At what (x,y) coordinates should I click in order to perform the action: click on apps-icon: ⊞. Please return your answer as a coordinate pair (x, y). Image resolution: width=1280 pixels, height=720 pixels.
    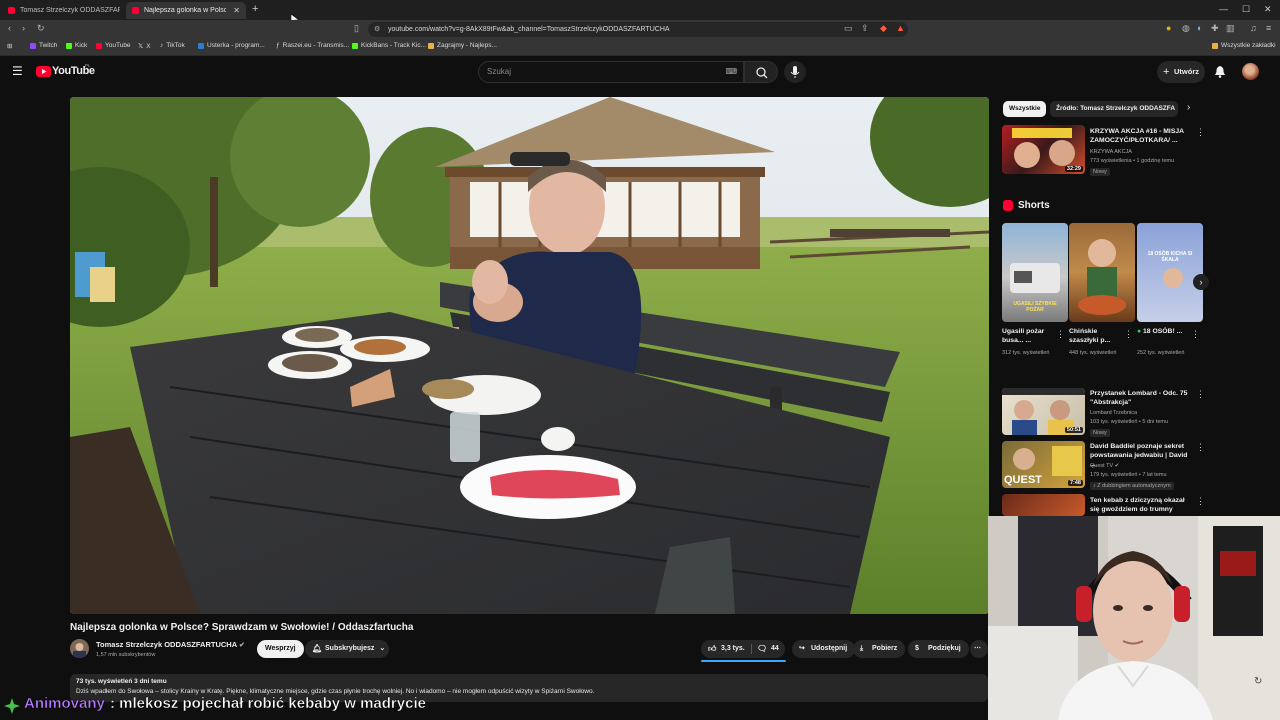
    Looking at the image, I should click on (9, 46).